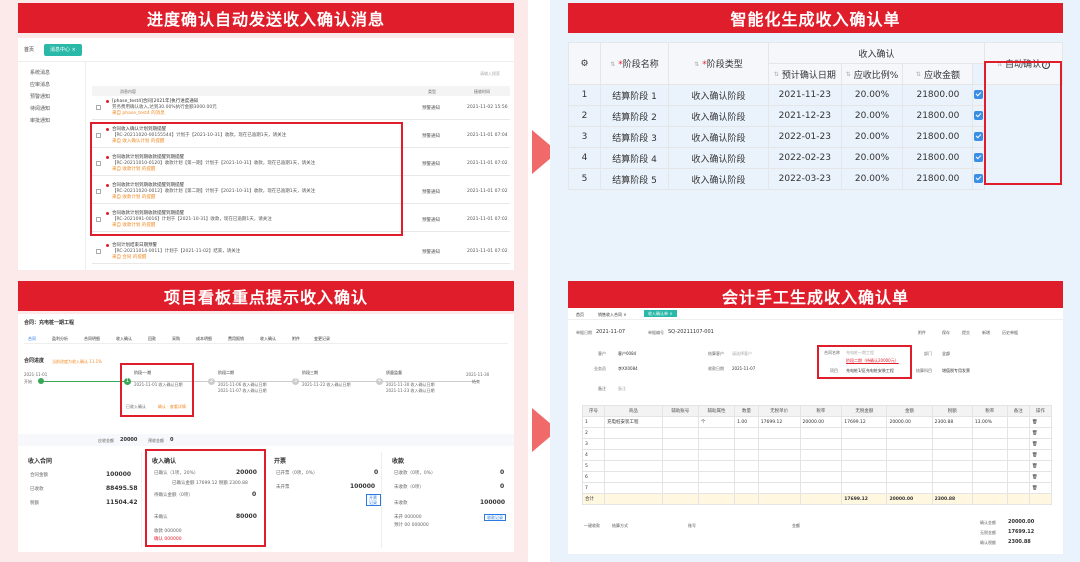  What do you see at coordinates (746, 422) in the screenshot?
I see `cell: 1.00` at bounding box center [746, 422].